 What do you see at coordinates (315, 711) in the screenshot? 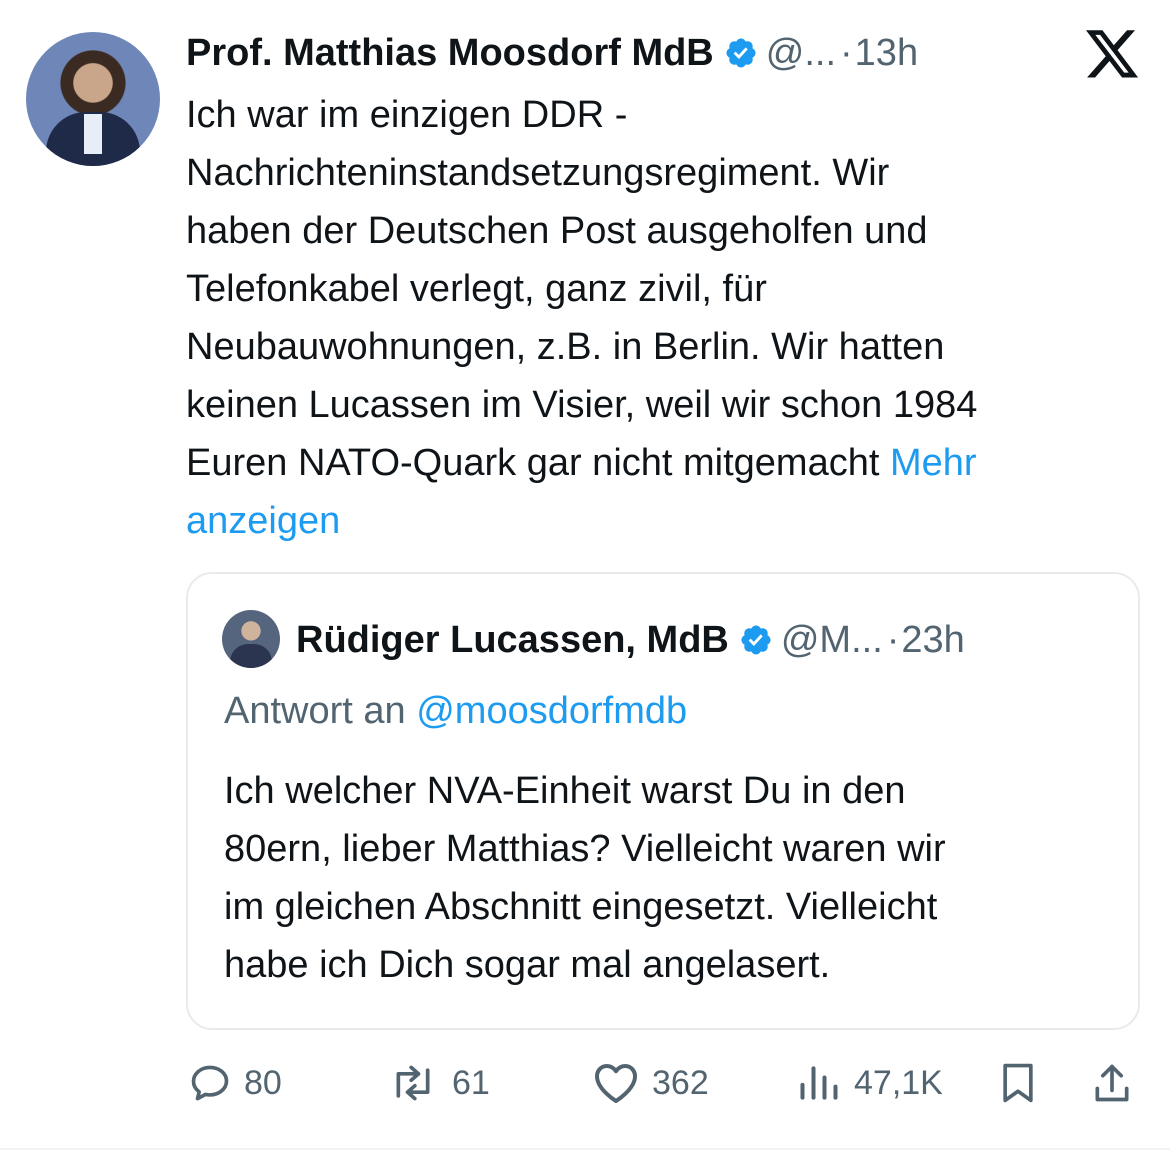
I see `reply-prefix: Antwort an` at bounding box center [315, 711].